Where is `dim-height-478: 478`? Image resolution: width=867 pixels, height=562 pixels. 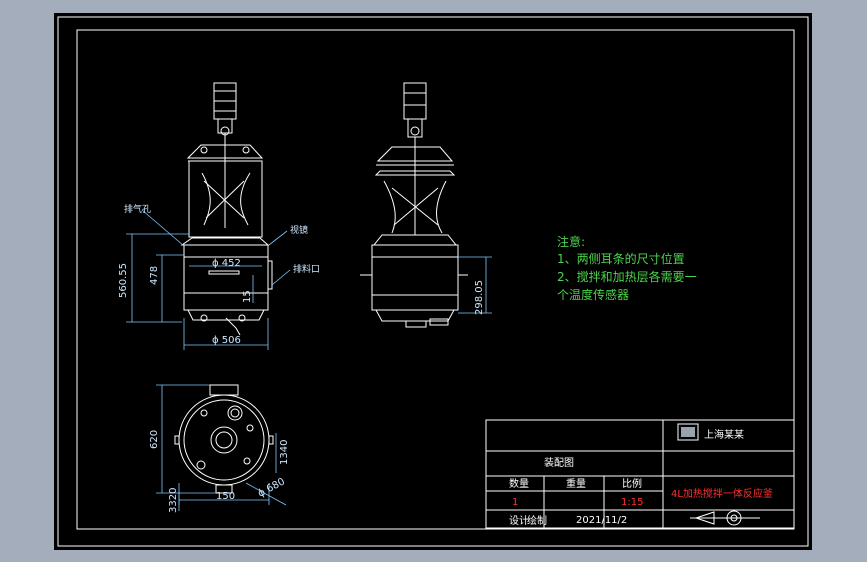 dim-height-478: 478 is located at coordinates (154, 275).